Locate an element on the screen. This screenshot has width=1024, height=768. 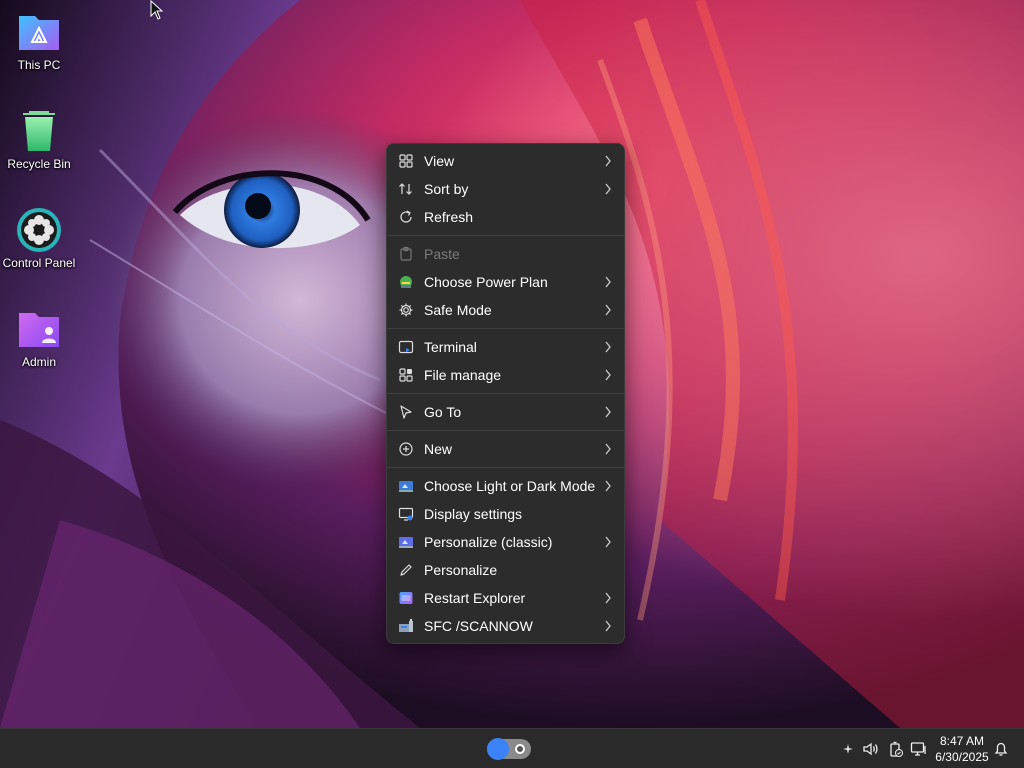
menu-item-label: Safe Mode is located at coordinates (458, 310).